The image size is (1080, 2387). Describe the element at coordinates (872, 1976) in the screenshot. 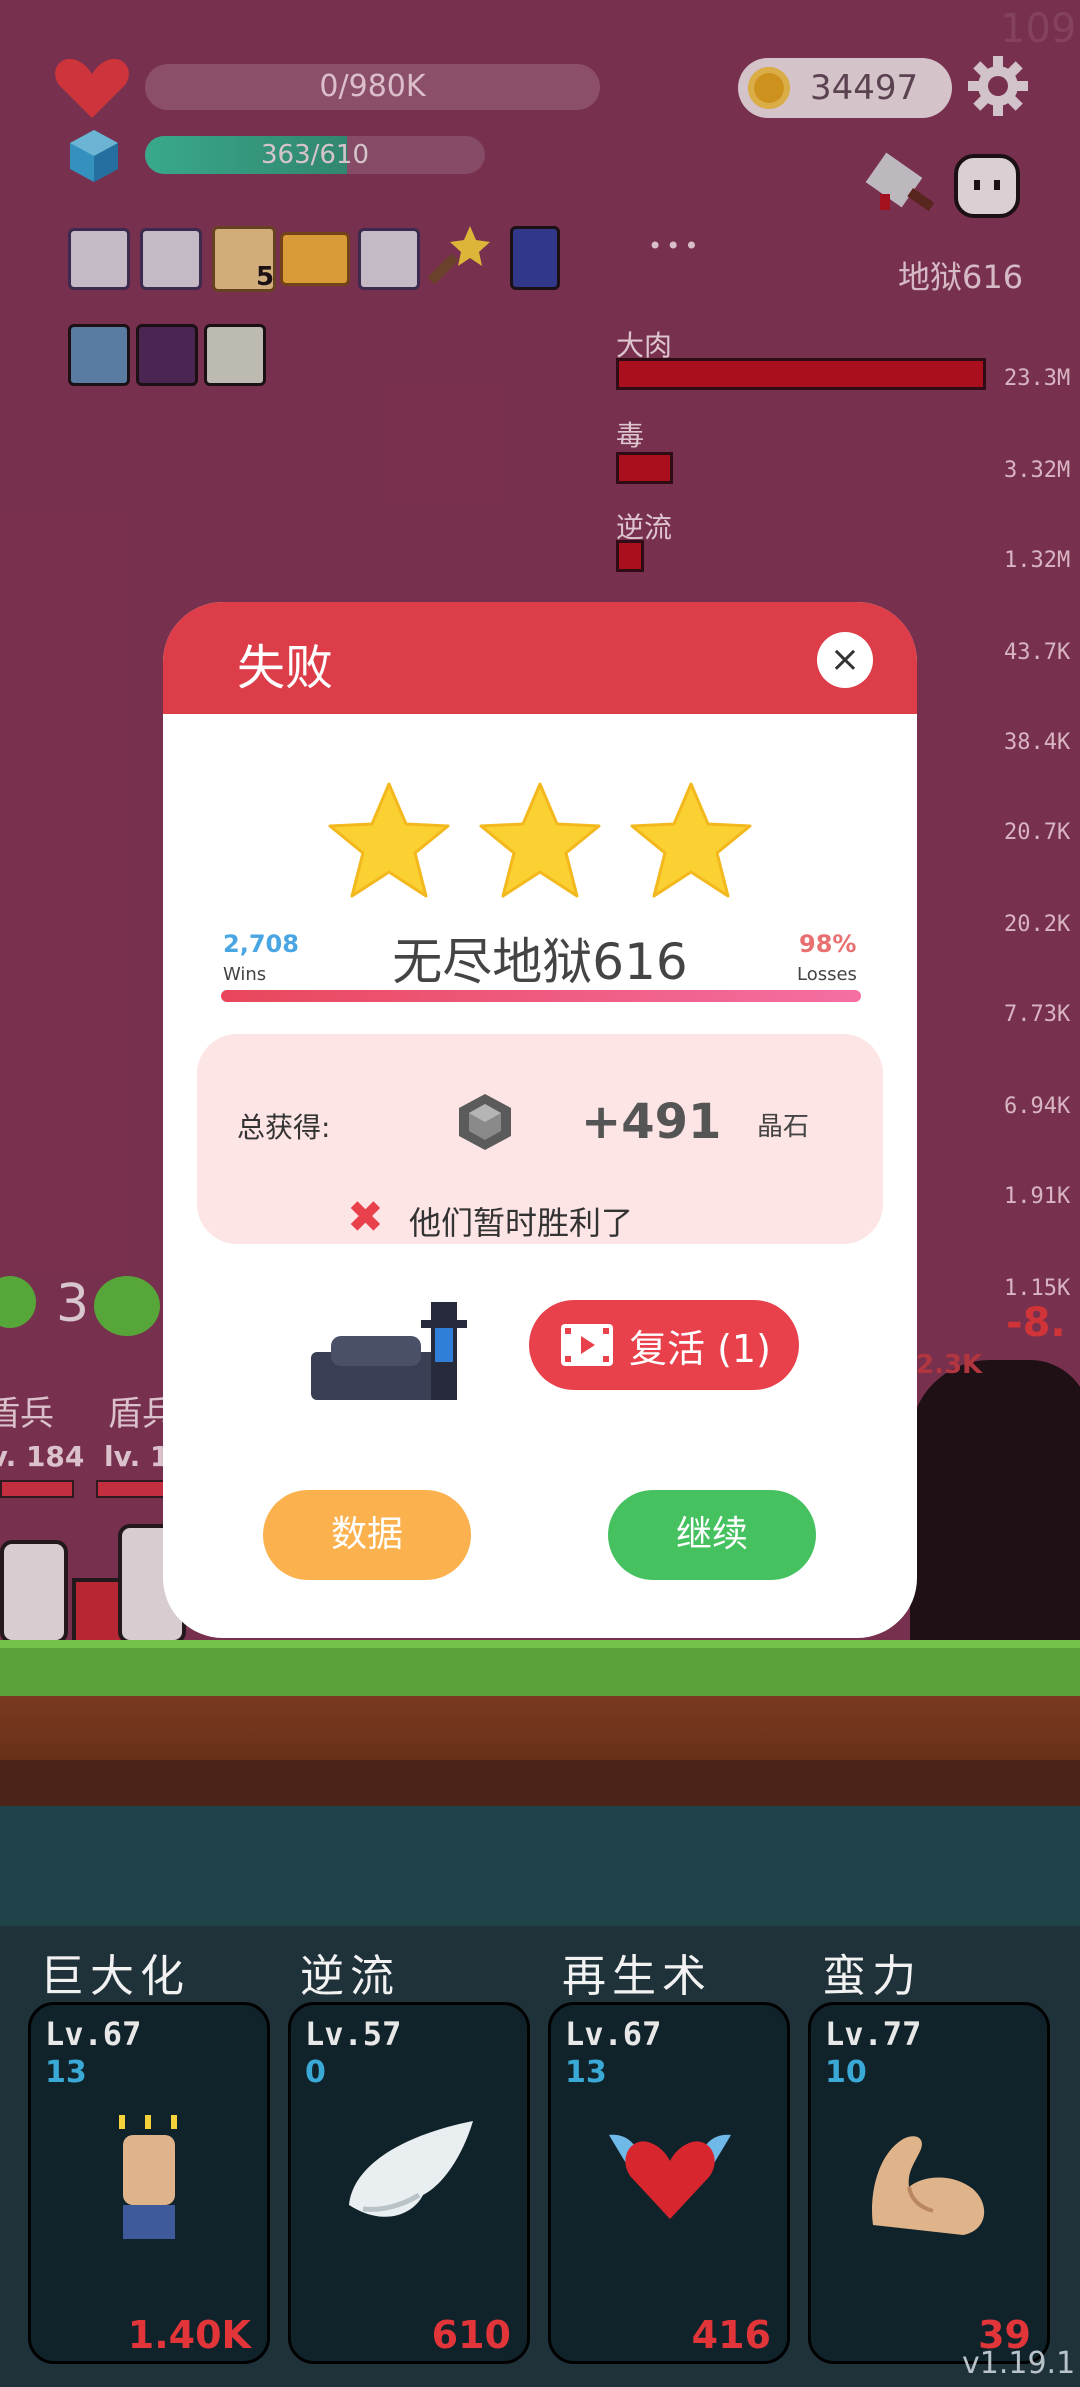

I see `skill-name: 蛮力` at that location.